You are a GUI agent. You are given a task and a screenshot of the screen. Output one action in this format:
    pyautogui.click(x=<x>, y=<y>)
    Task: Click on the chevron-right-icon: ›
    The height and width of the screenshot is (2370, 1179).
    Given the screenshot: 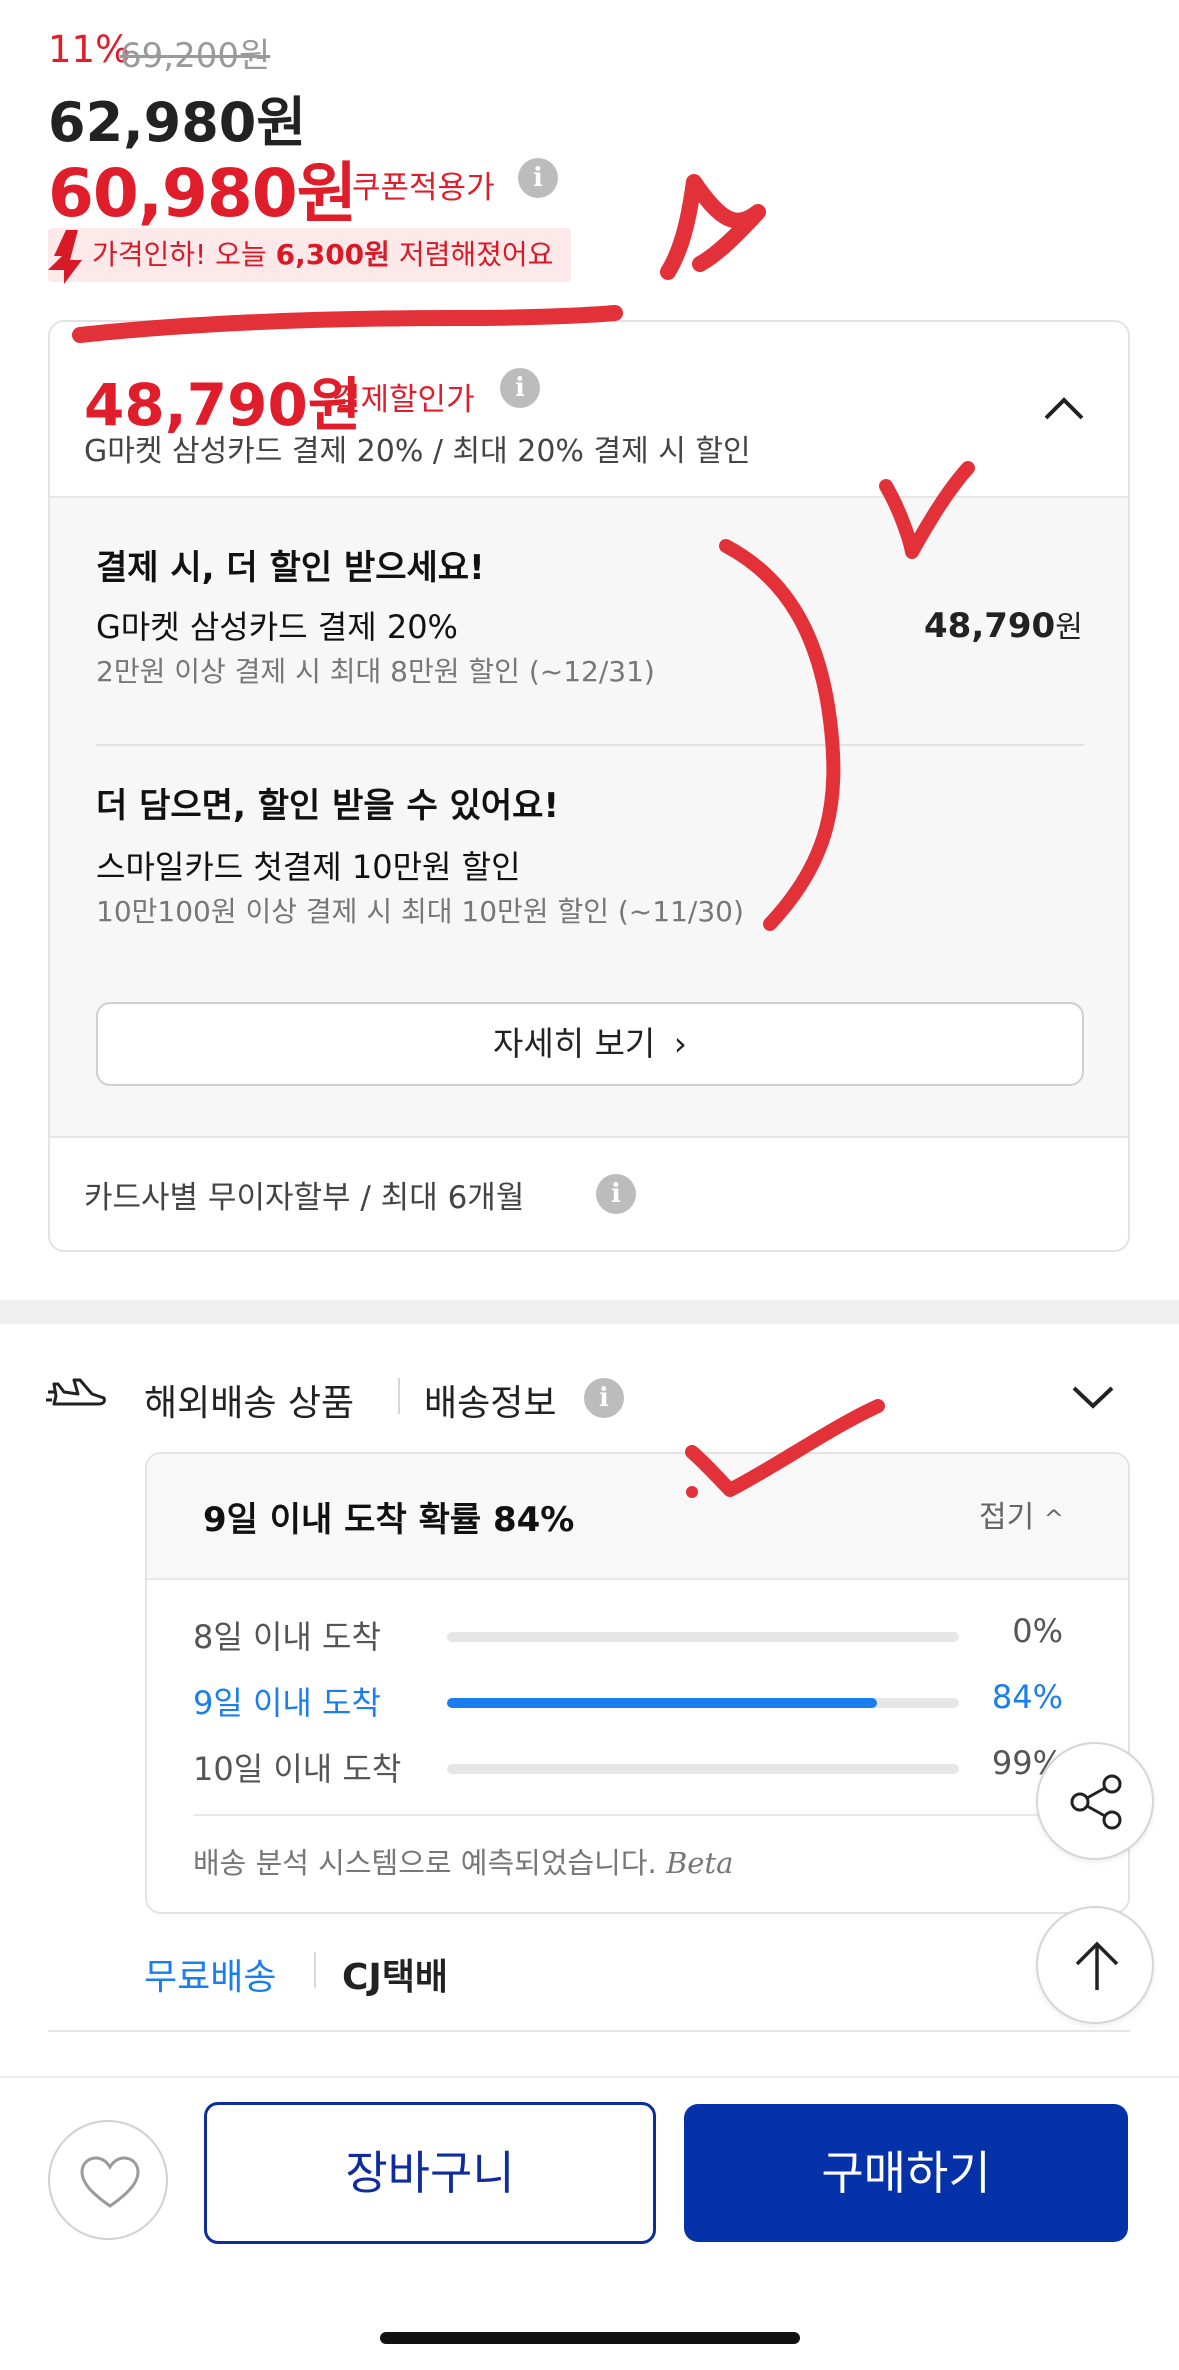 What is the action you would take?
    pyautogui.click(x=680, y=1043)
    